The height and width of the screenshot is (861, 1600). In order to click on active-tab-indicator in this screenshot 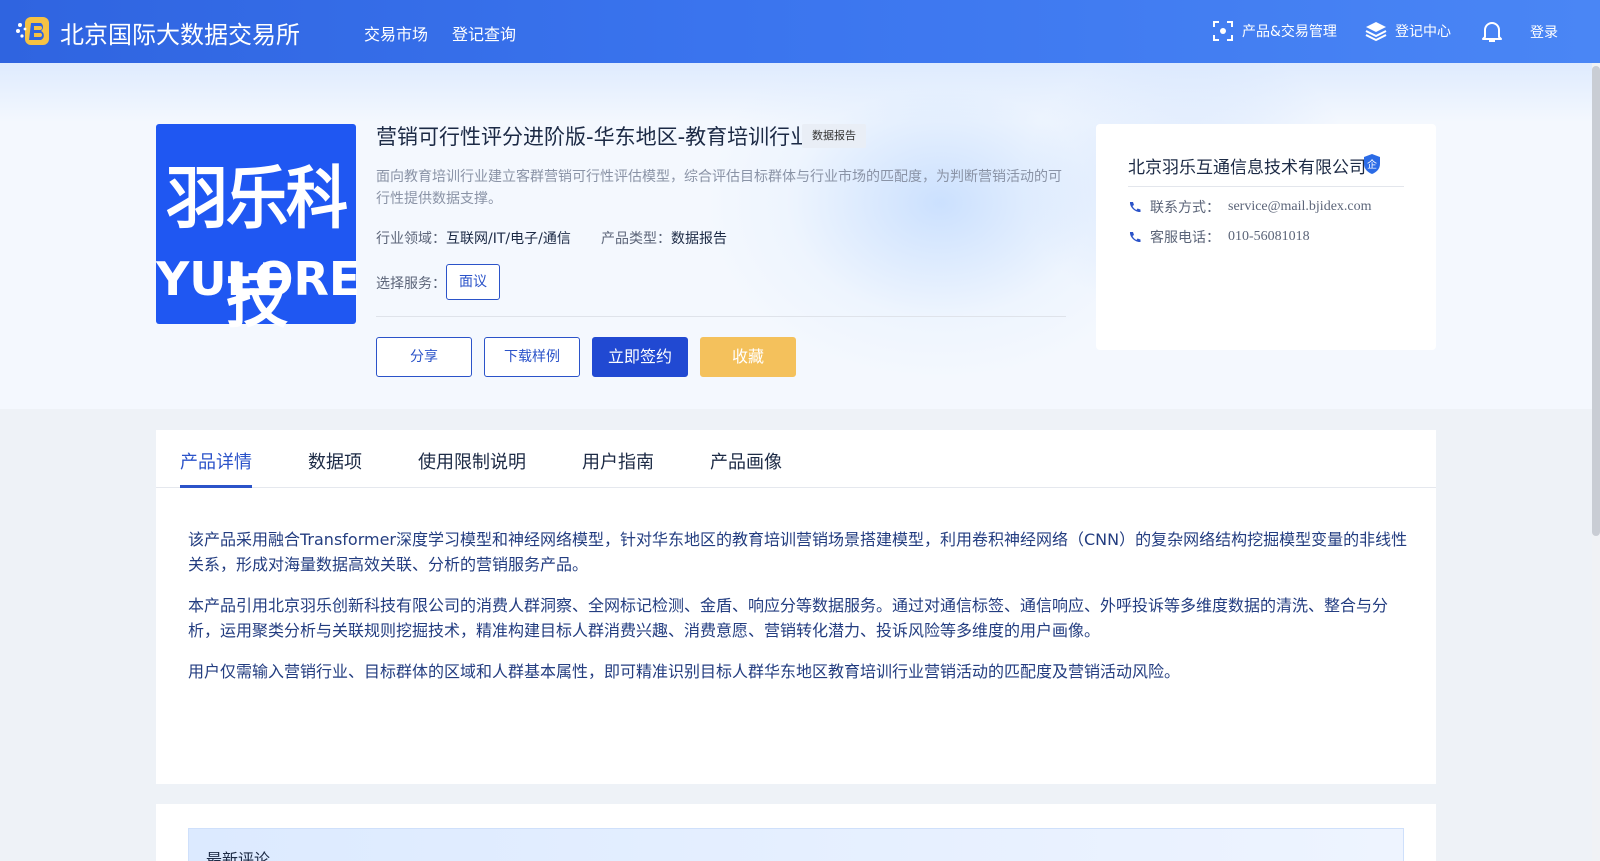, I will do `click(216, 486)`.